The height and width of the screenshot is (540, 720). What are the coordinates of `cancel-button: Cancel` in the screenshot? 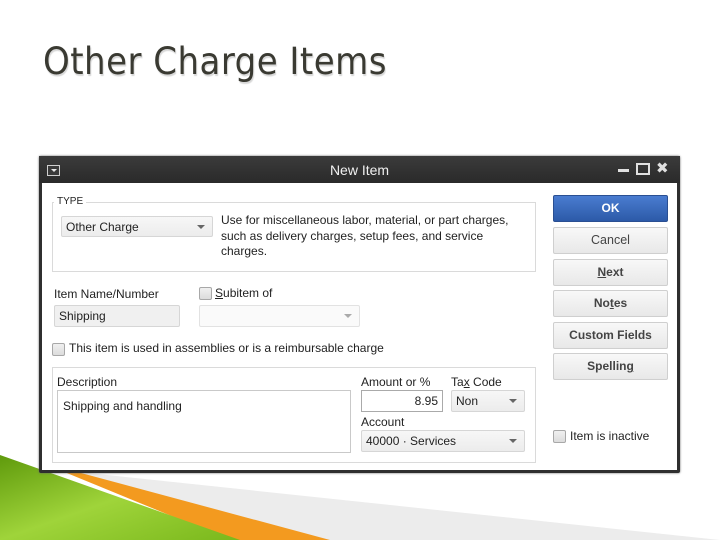 It's located at (610, 240).